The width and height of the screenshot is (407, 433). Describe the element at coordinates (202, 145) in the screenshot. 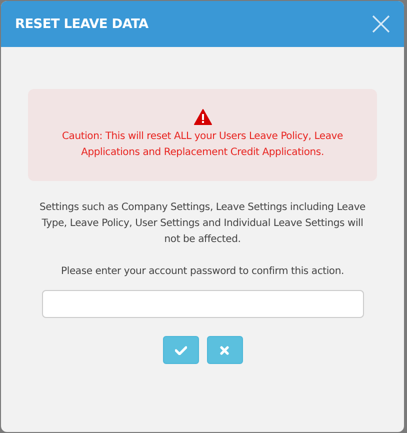

I see `caution-text: Caution: This will reset ALL your Users Leave Policy, Leave Applications and Replacement Credit Applications.` at that location.